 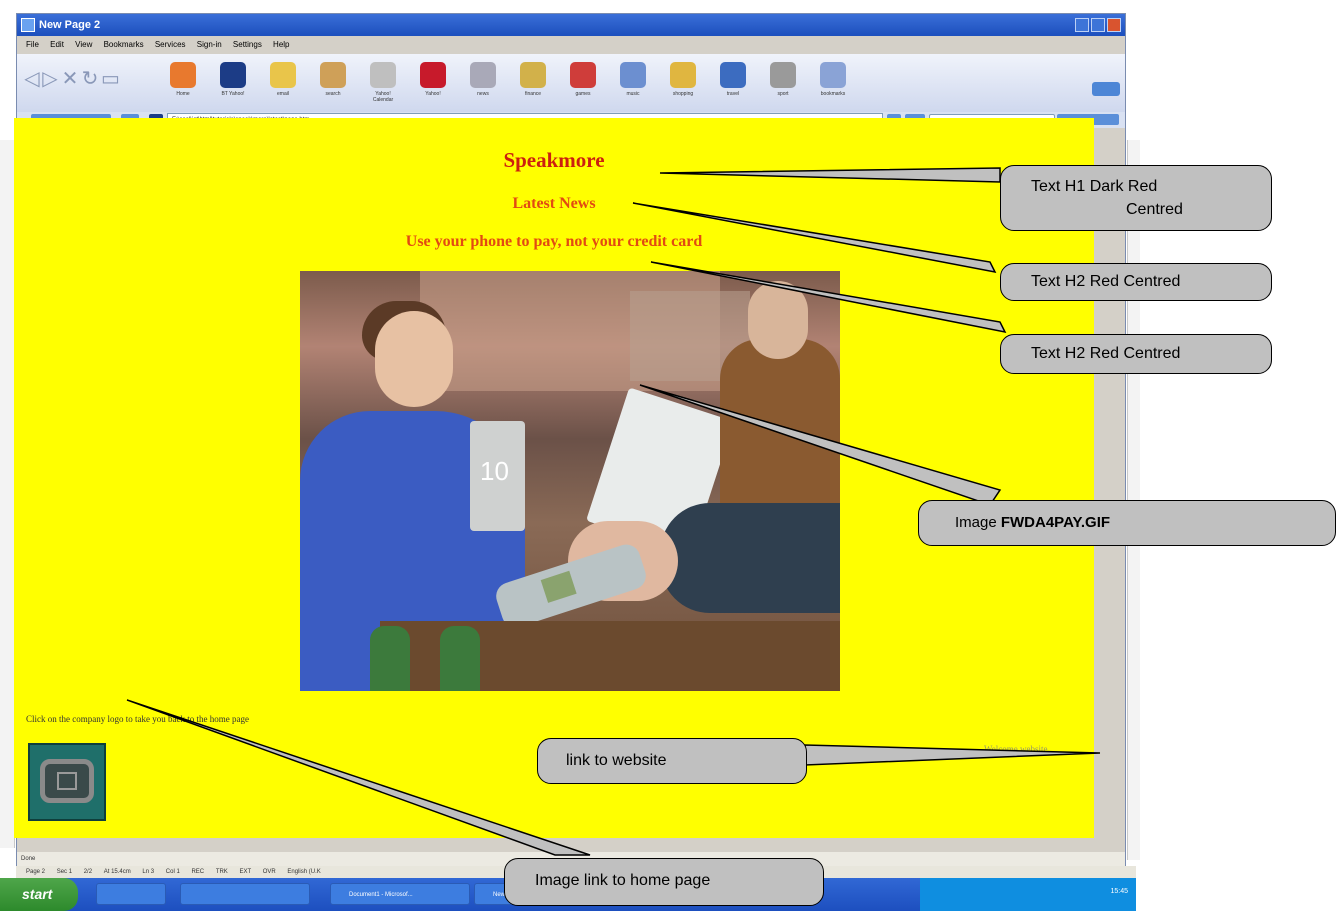 I want to click on callout-website: link to website, so click(x=672, y=761).